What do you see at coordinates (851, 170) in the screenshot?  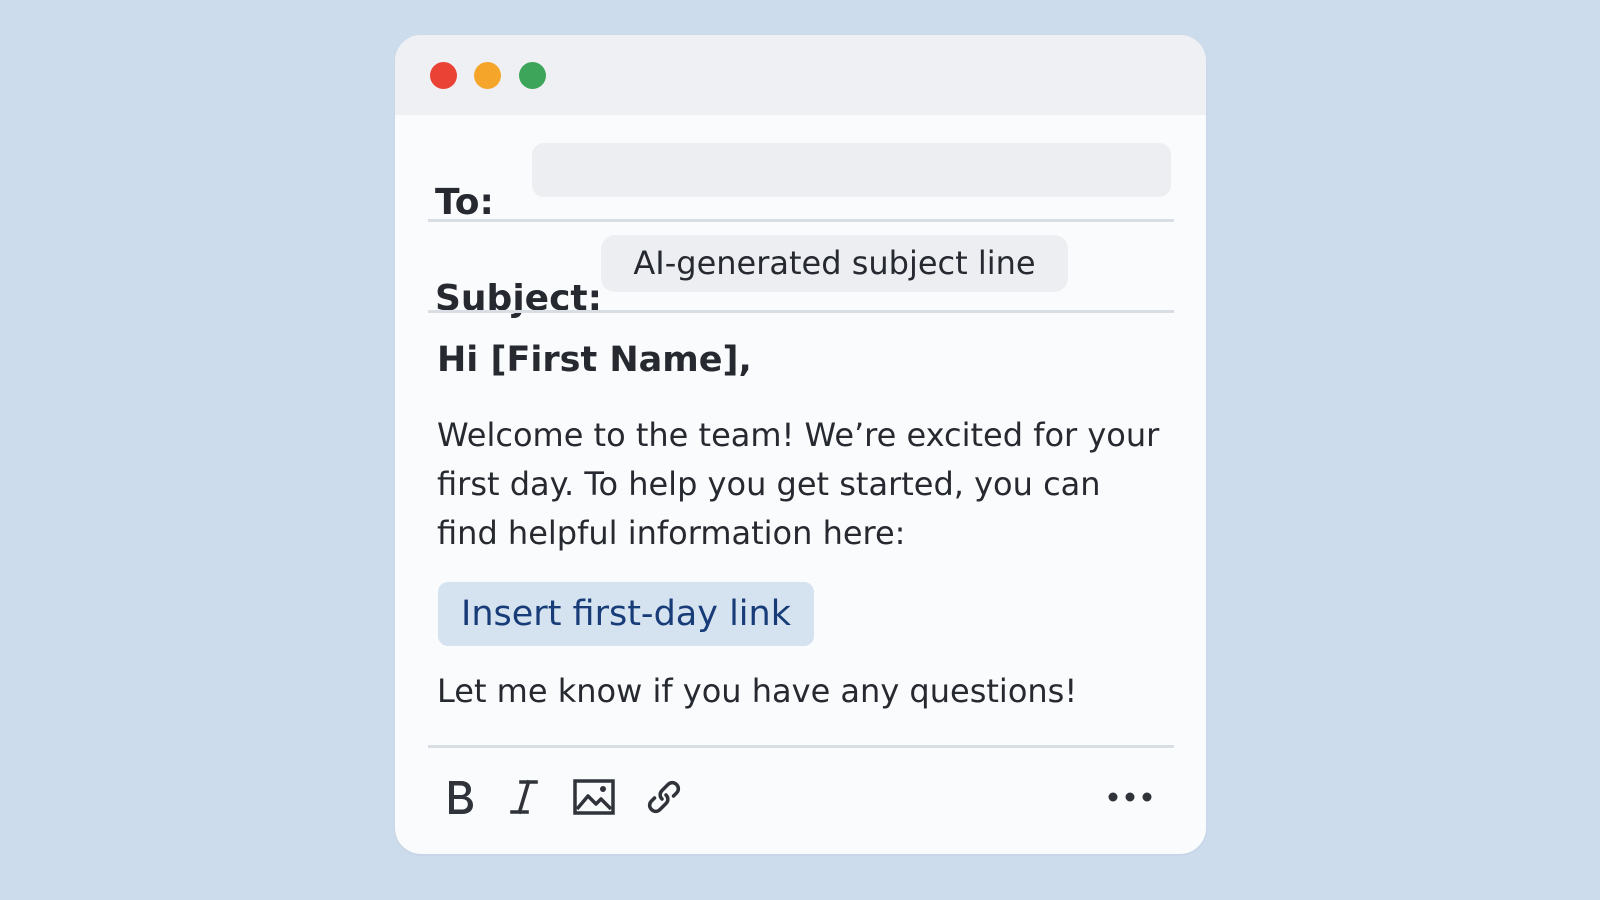 I see `to-field` at bounding box center [851, 170].